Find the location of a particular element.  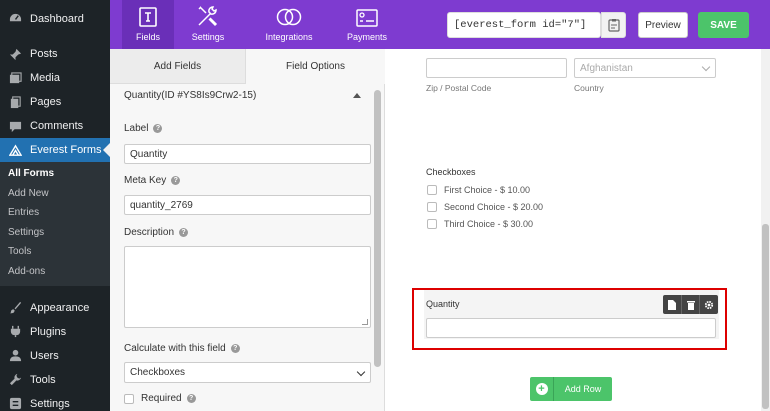

sidebar-item-label: Plugins is located at coordinates (48, 331).